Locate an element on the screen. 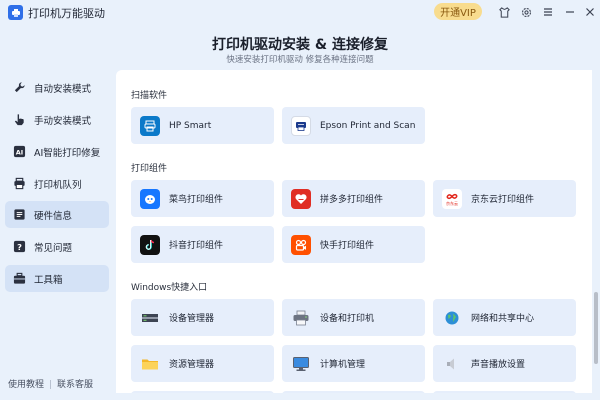 Image resolution: width=600 pixels, height=400 pixels. hardware-icon is located at coordinates (19, 215).